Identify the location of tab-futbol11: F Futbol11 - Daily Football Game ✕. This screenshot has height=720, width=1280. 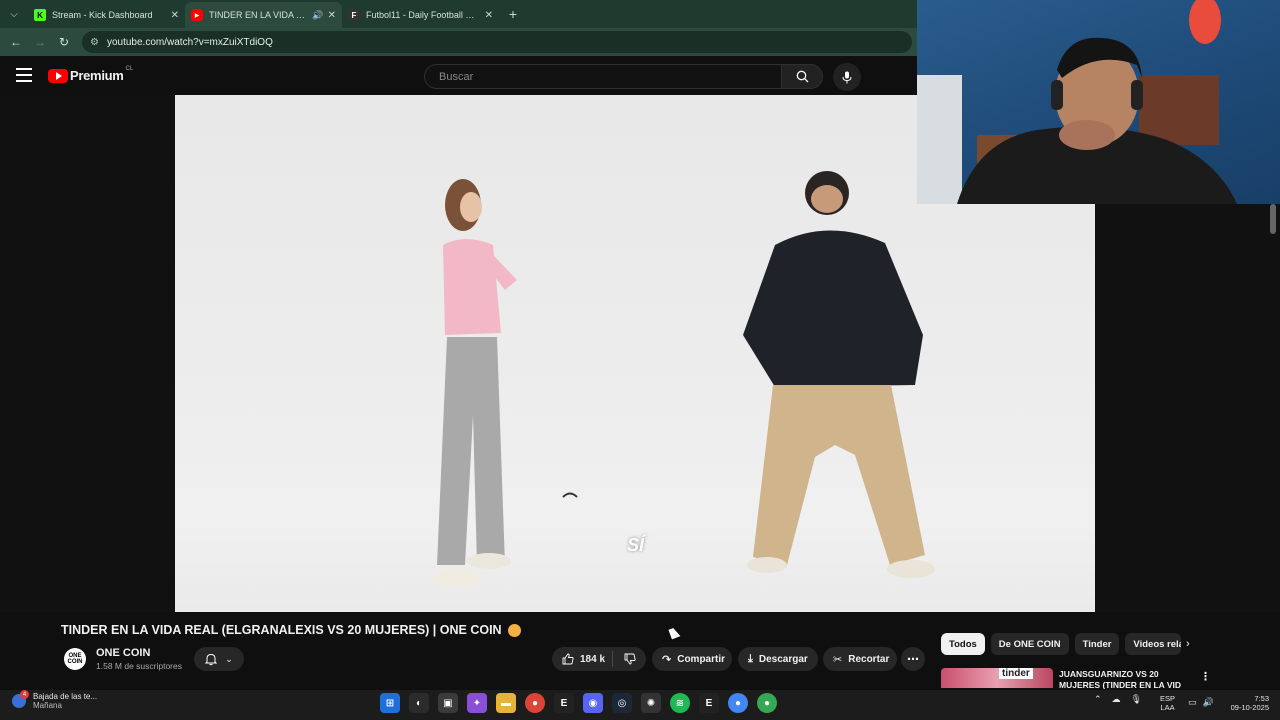
(420, 15).